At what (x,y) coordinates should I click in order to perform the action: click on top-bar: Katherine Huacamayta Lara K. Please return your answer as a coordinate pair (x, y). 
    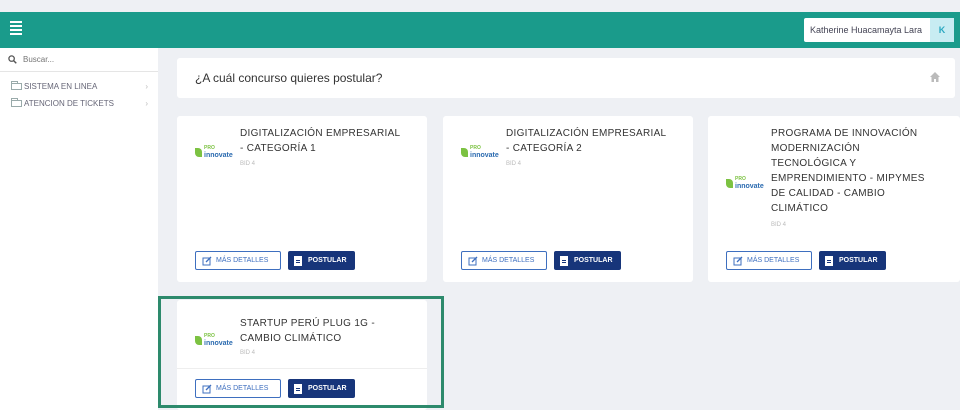
    Looking at the image, I should click on (480, 30).